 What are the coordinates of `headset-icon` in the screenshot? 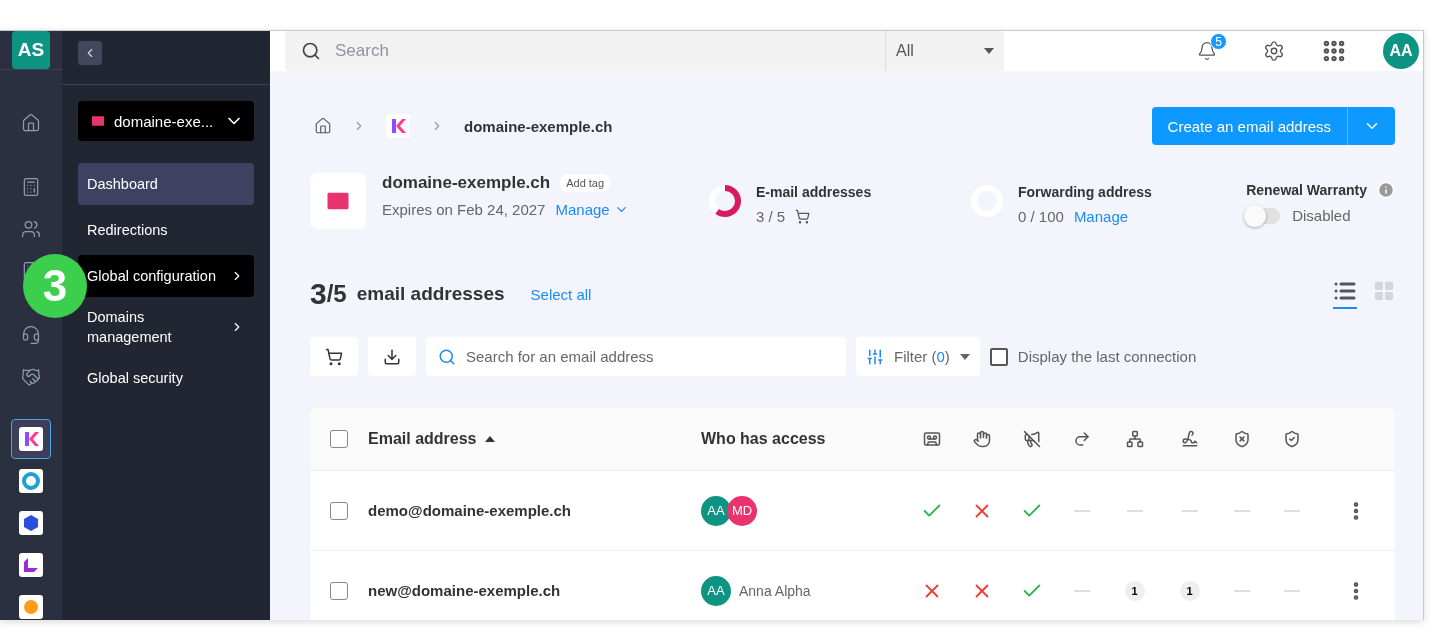 It's located at (31, 335).